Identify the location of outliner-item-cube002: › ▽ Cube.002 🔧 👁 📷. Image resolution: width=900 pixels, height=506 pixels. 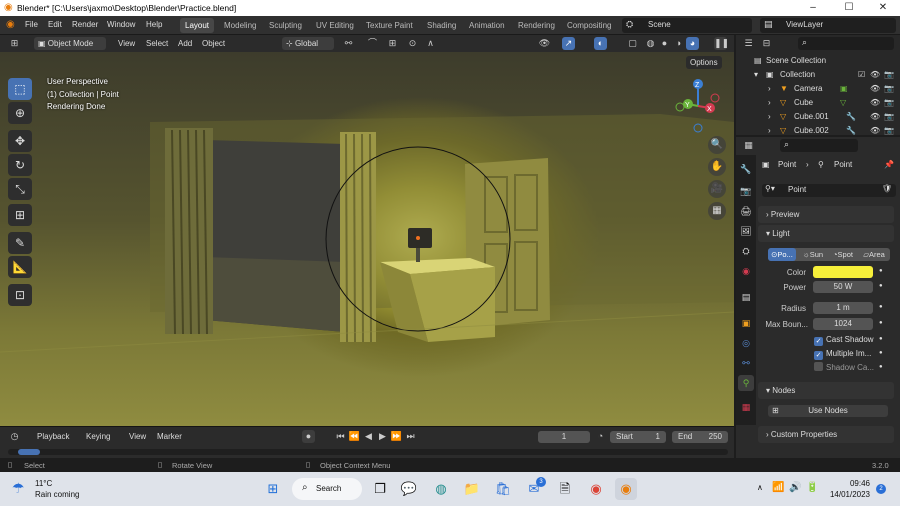
(818, 129).